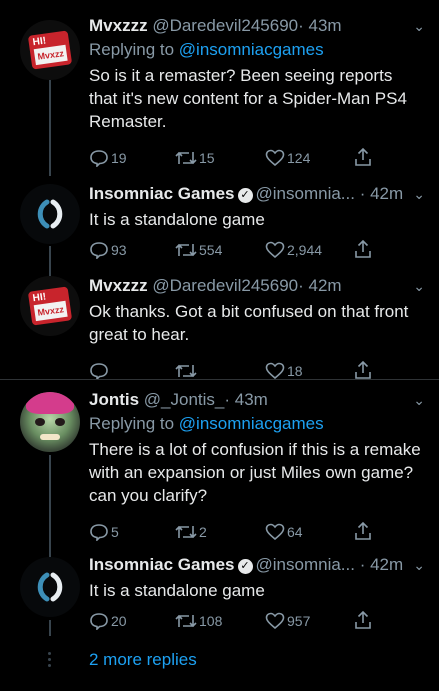 This screenshot has height=691, width=439. I want to click on reply-button: 5, so click(104, 532).